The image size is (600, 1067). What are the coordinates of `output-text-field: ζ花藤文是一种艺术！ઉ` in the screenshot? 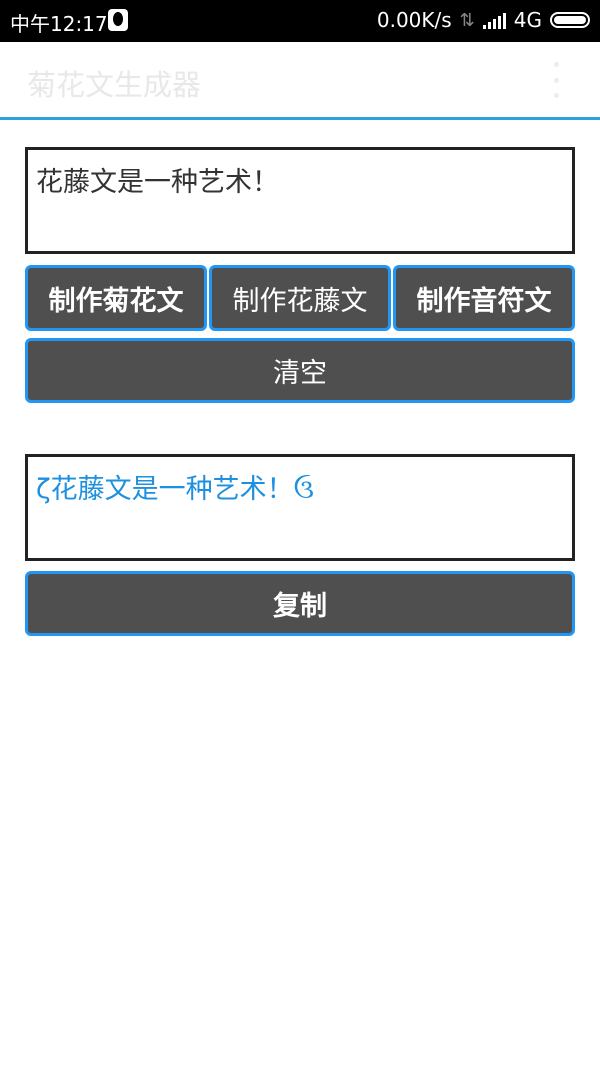 It's located at (300, 507).